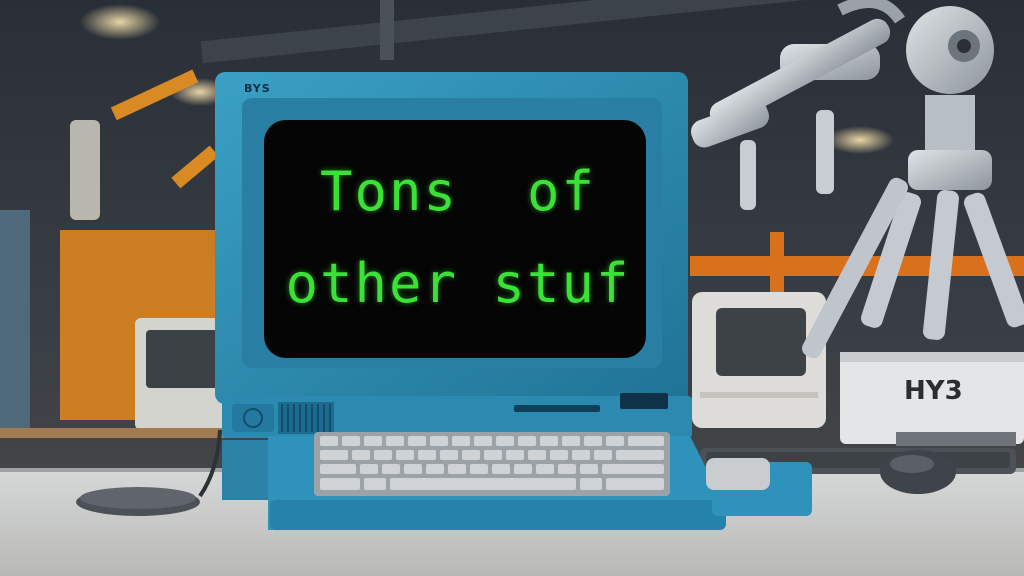  I want to click on monitor-brand-label: BYS, so click(257, 88).